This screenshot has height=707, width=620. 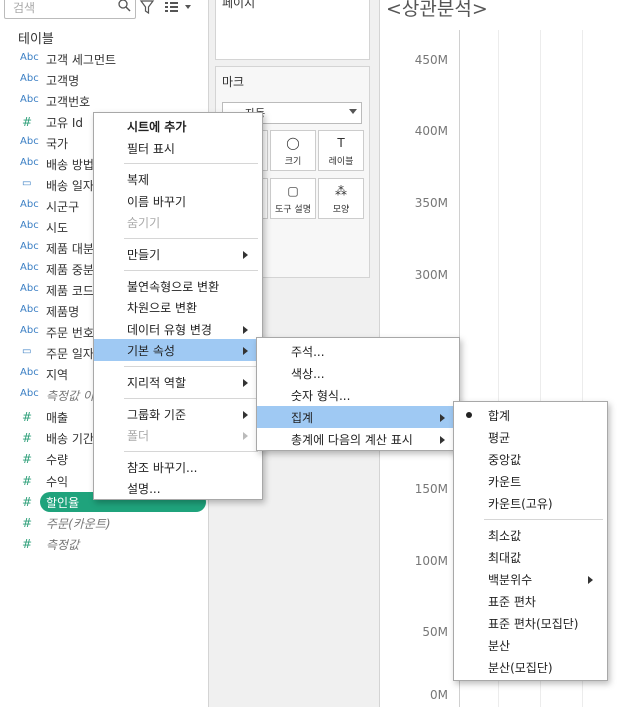 I want to click on mark-button-2: T 레이블, so click(x=341, y=150).